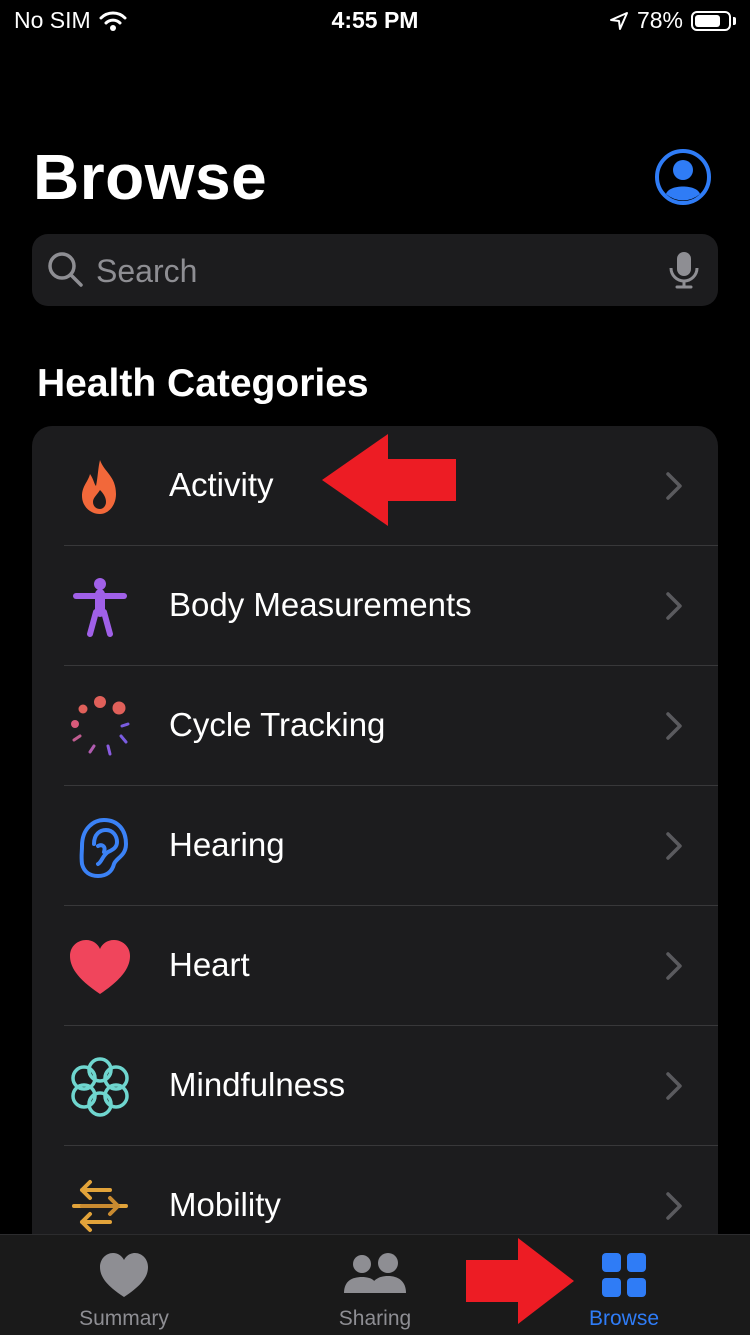  Describe the element at coordinates (375, 966) in the screenshot. I see `category-row-heart: Heart` at that location.